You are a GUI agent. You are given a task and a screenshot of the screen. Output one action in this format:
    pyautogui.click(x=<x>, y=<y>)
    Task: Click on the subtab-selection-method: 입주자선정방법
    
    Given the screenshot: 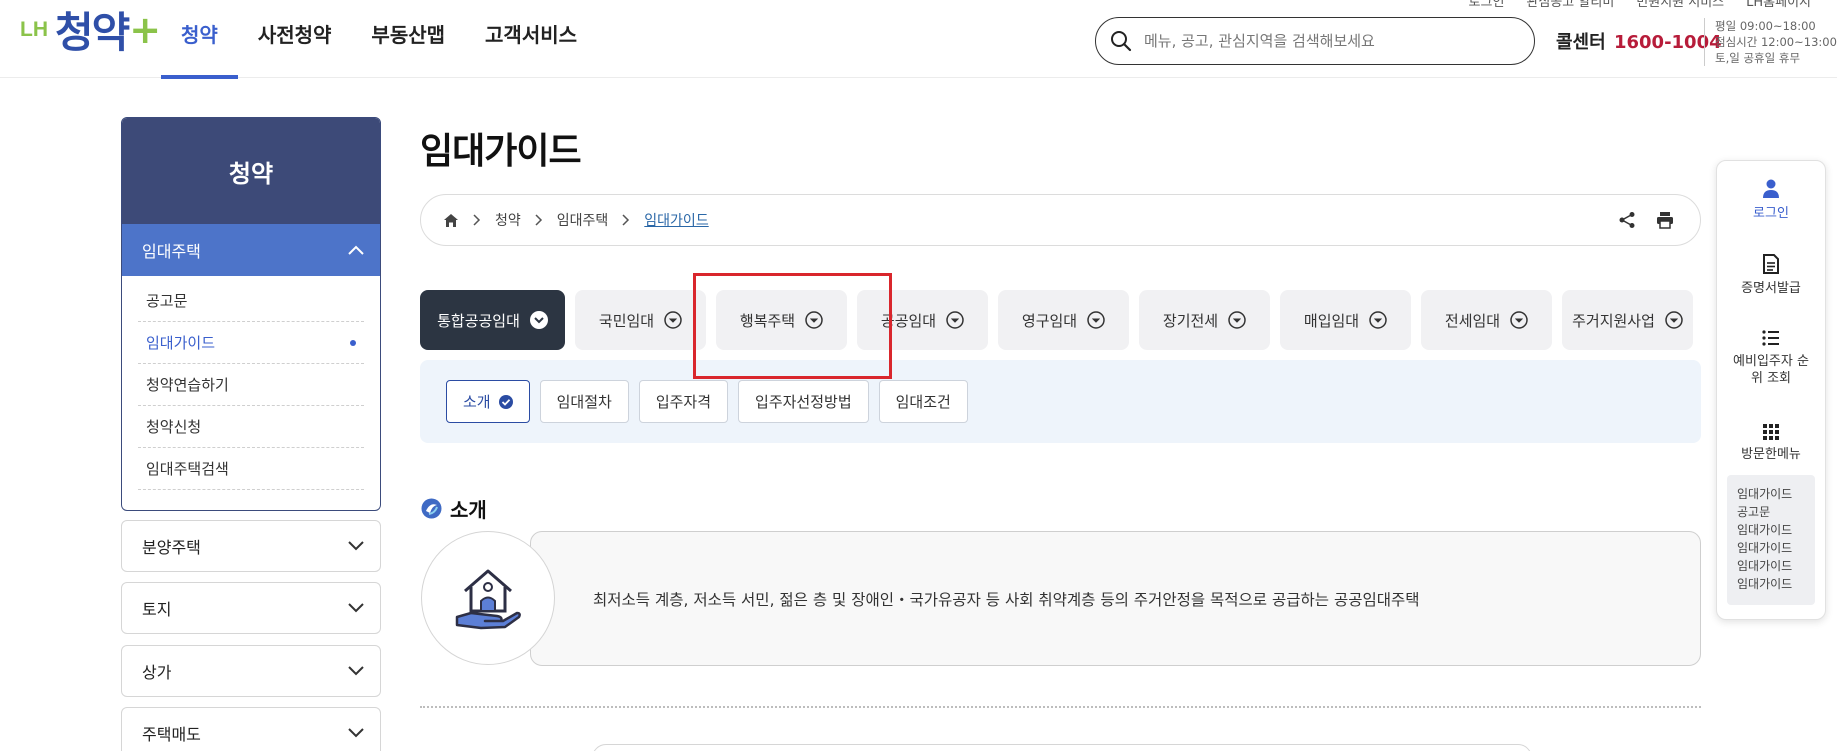 What is the action you would take?
    pyautogui.click(x=803, y=401)
    